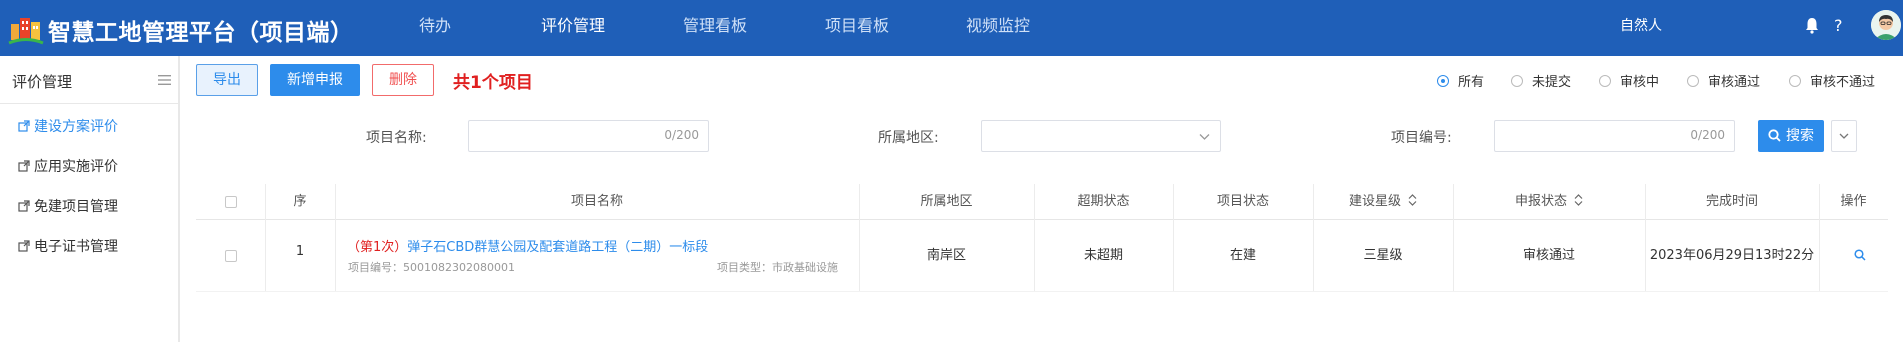  Describe the element at coordinates (1838, 26) in the screenshot. I see `help-icon: ?` at that location.